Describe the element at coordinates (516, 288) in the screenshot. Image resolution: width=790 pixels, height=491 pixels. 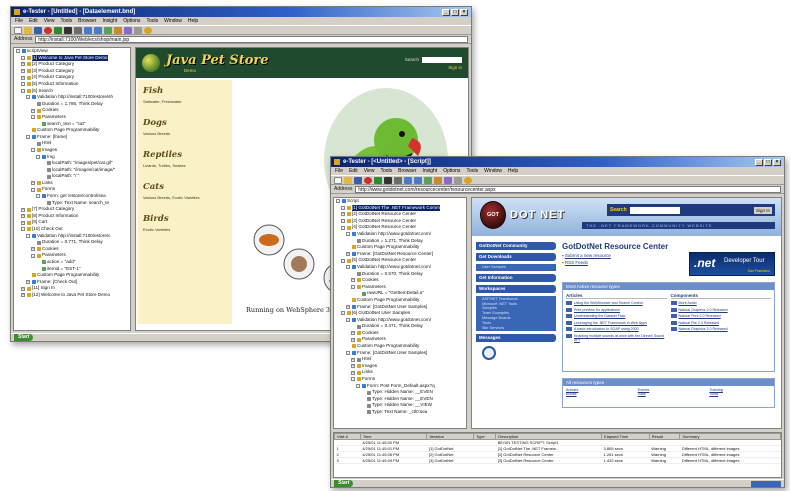
I see `nav-header-workspaces: Workspaces` at that location.